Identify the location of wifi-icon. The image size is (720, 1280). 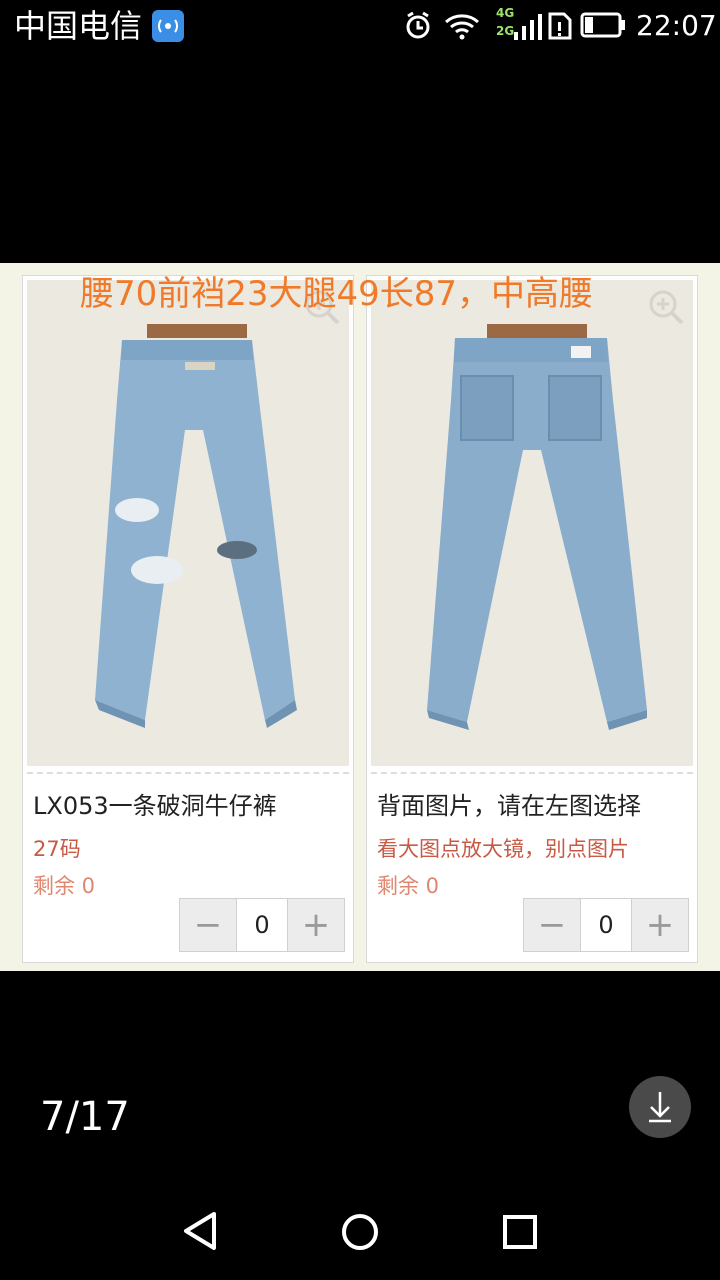
(462, 27).